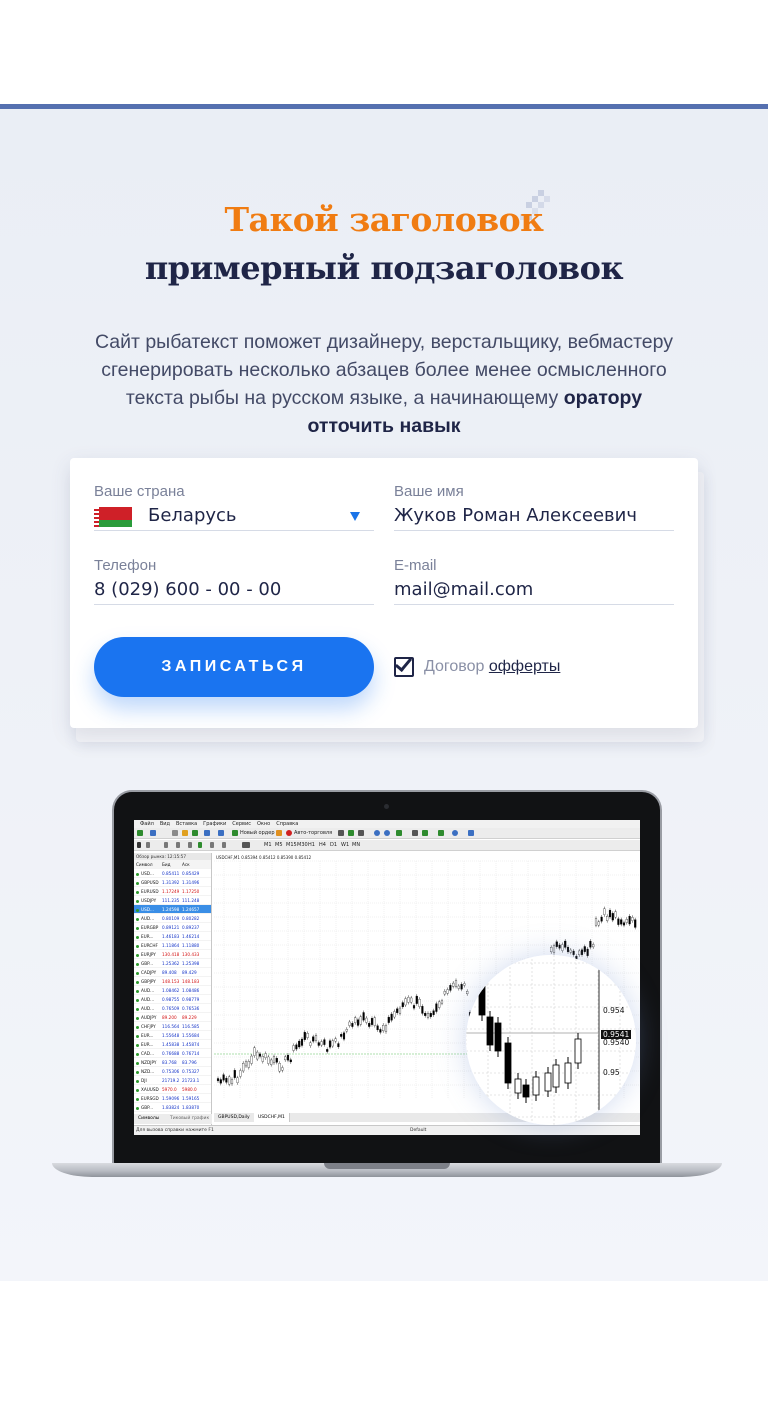  What do you see at coordinates (241, 824) in the screenshot?
I see `menu-item: Сервис` at bounding box center [241, 824].